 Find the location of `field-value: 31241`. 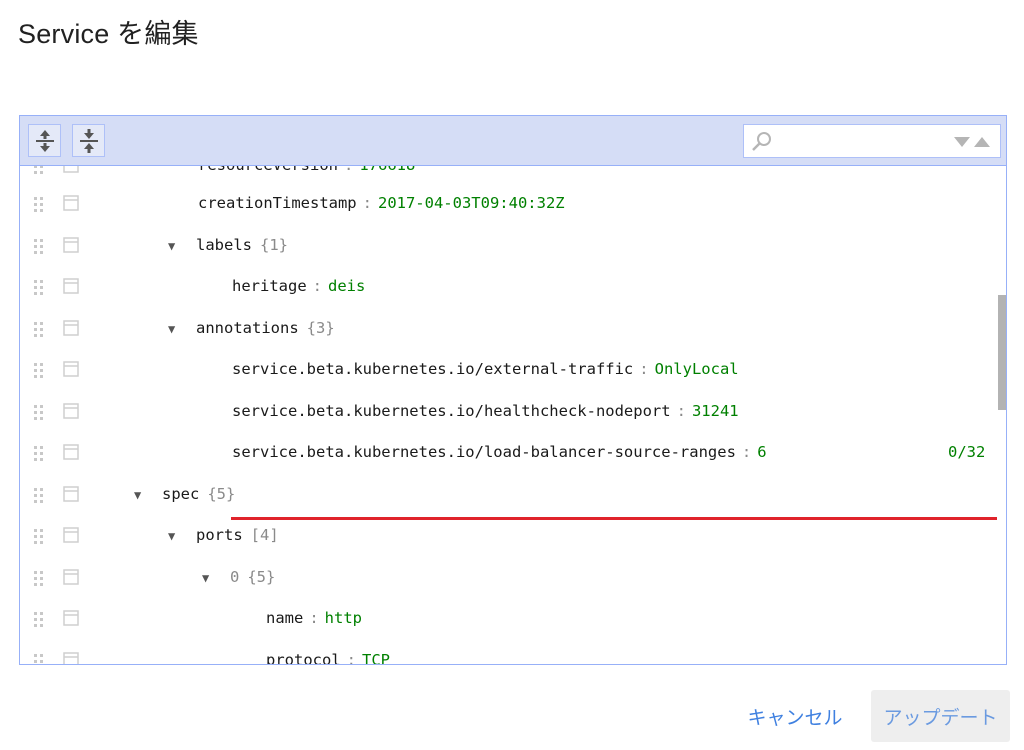

field-value: 31241 is located at coordinates (715, 411).